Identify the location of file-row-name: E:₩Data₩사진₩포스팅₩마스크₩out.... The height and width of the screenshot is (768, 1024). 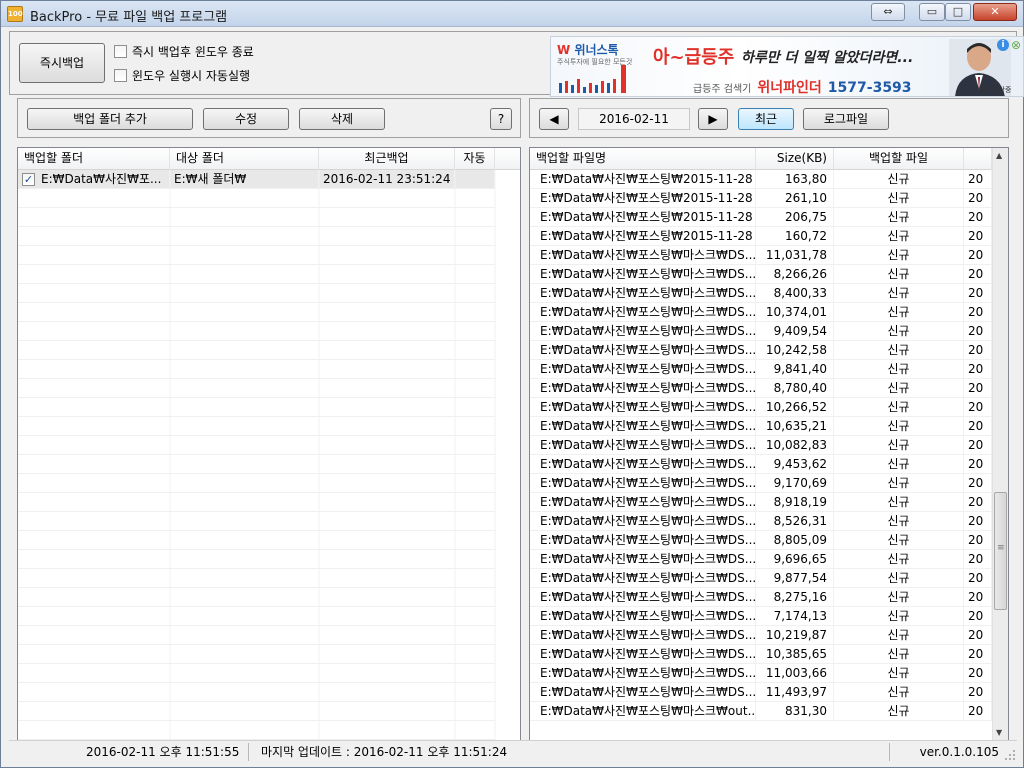
(643, 711).